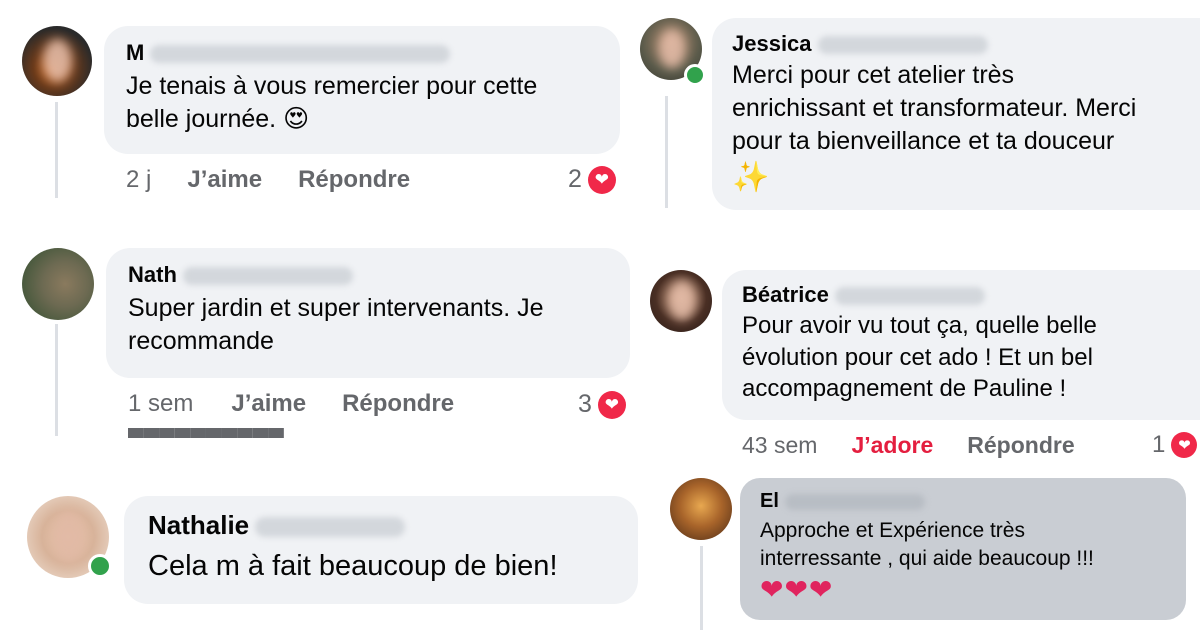 This screenshot has height=630, width=1200. What do you see at coordinates (956, 44) in the screenshot?
I see `comment-author: Jessica` at bounding box center [956, 44].